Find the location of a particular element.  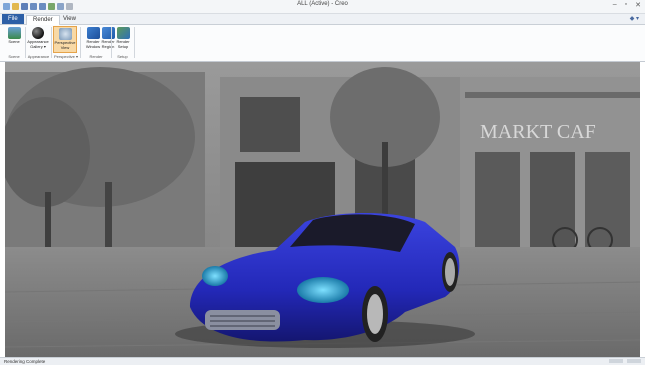

group-perspective: Perspective ▾ is located at coordinates (66, 56).